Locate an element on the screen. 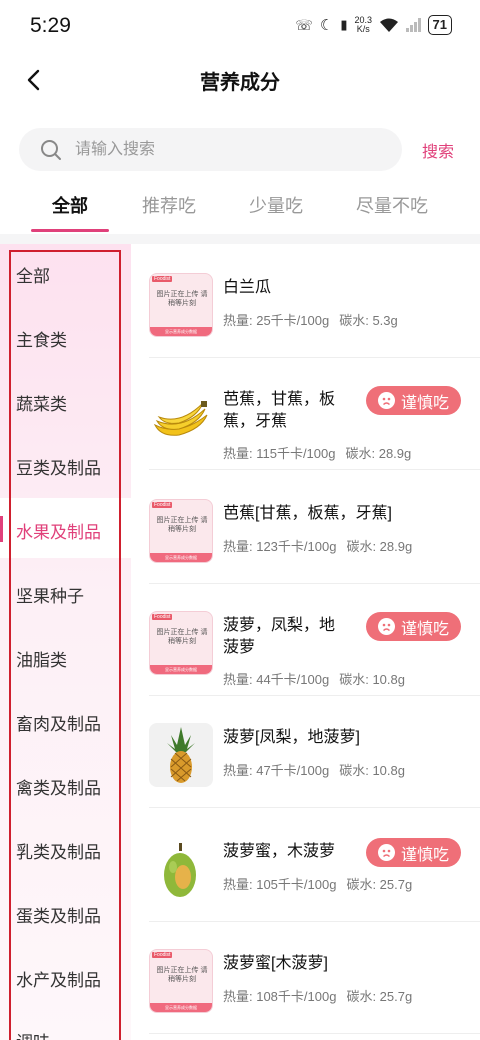  status-time: 5:29 is located at coordinates (50, 25).